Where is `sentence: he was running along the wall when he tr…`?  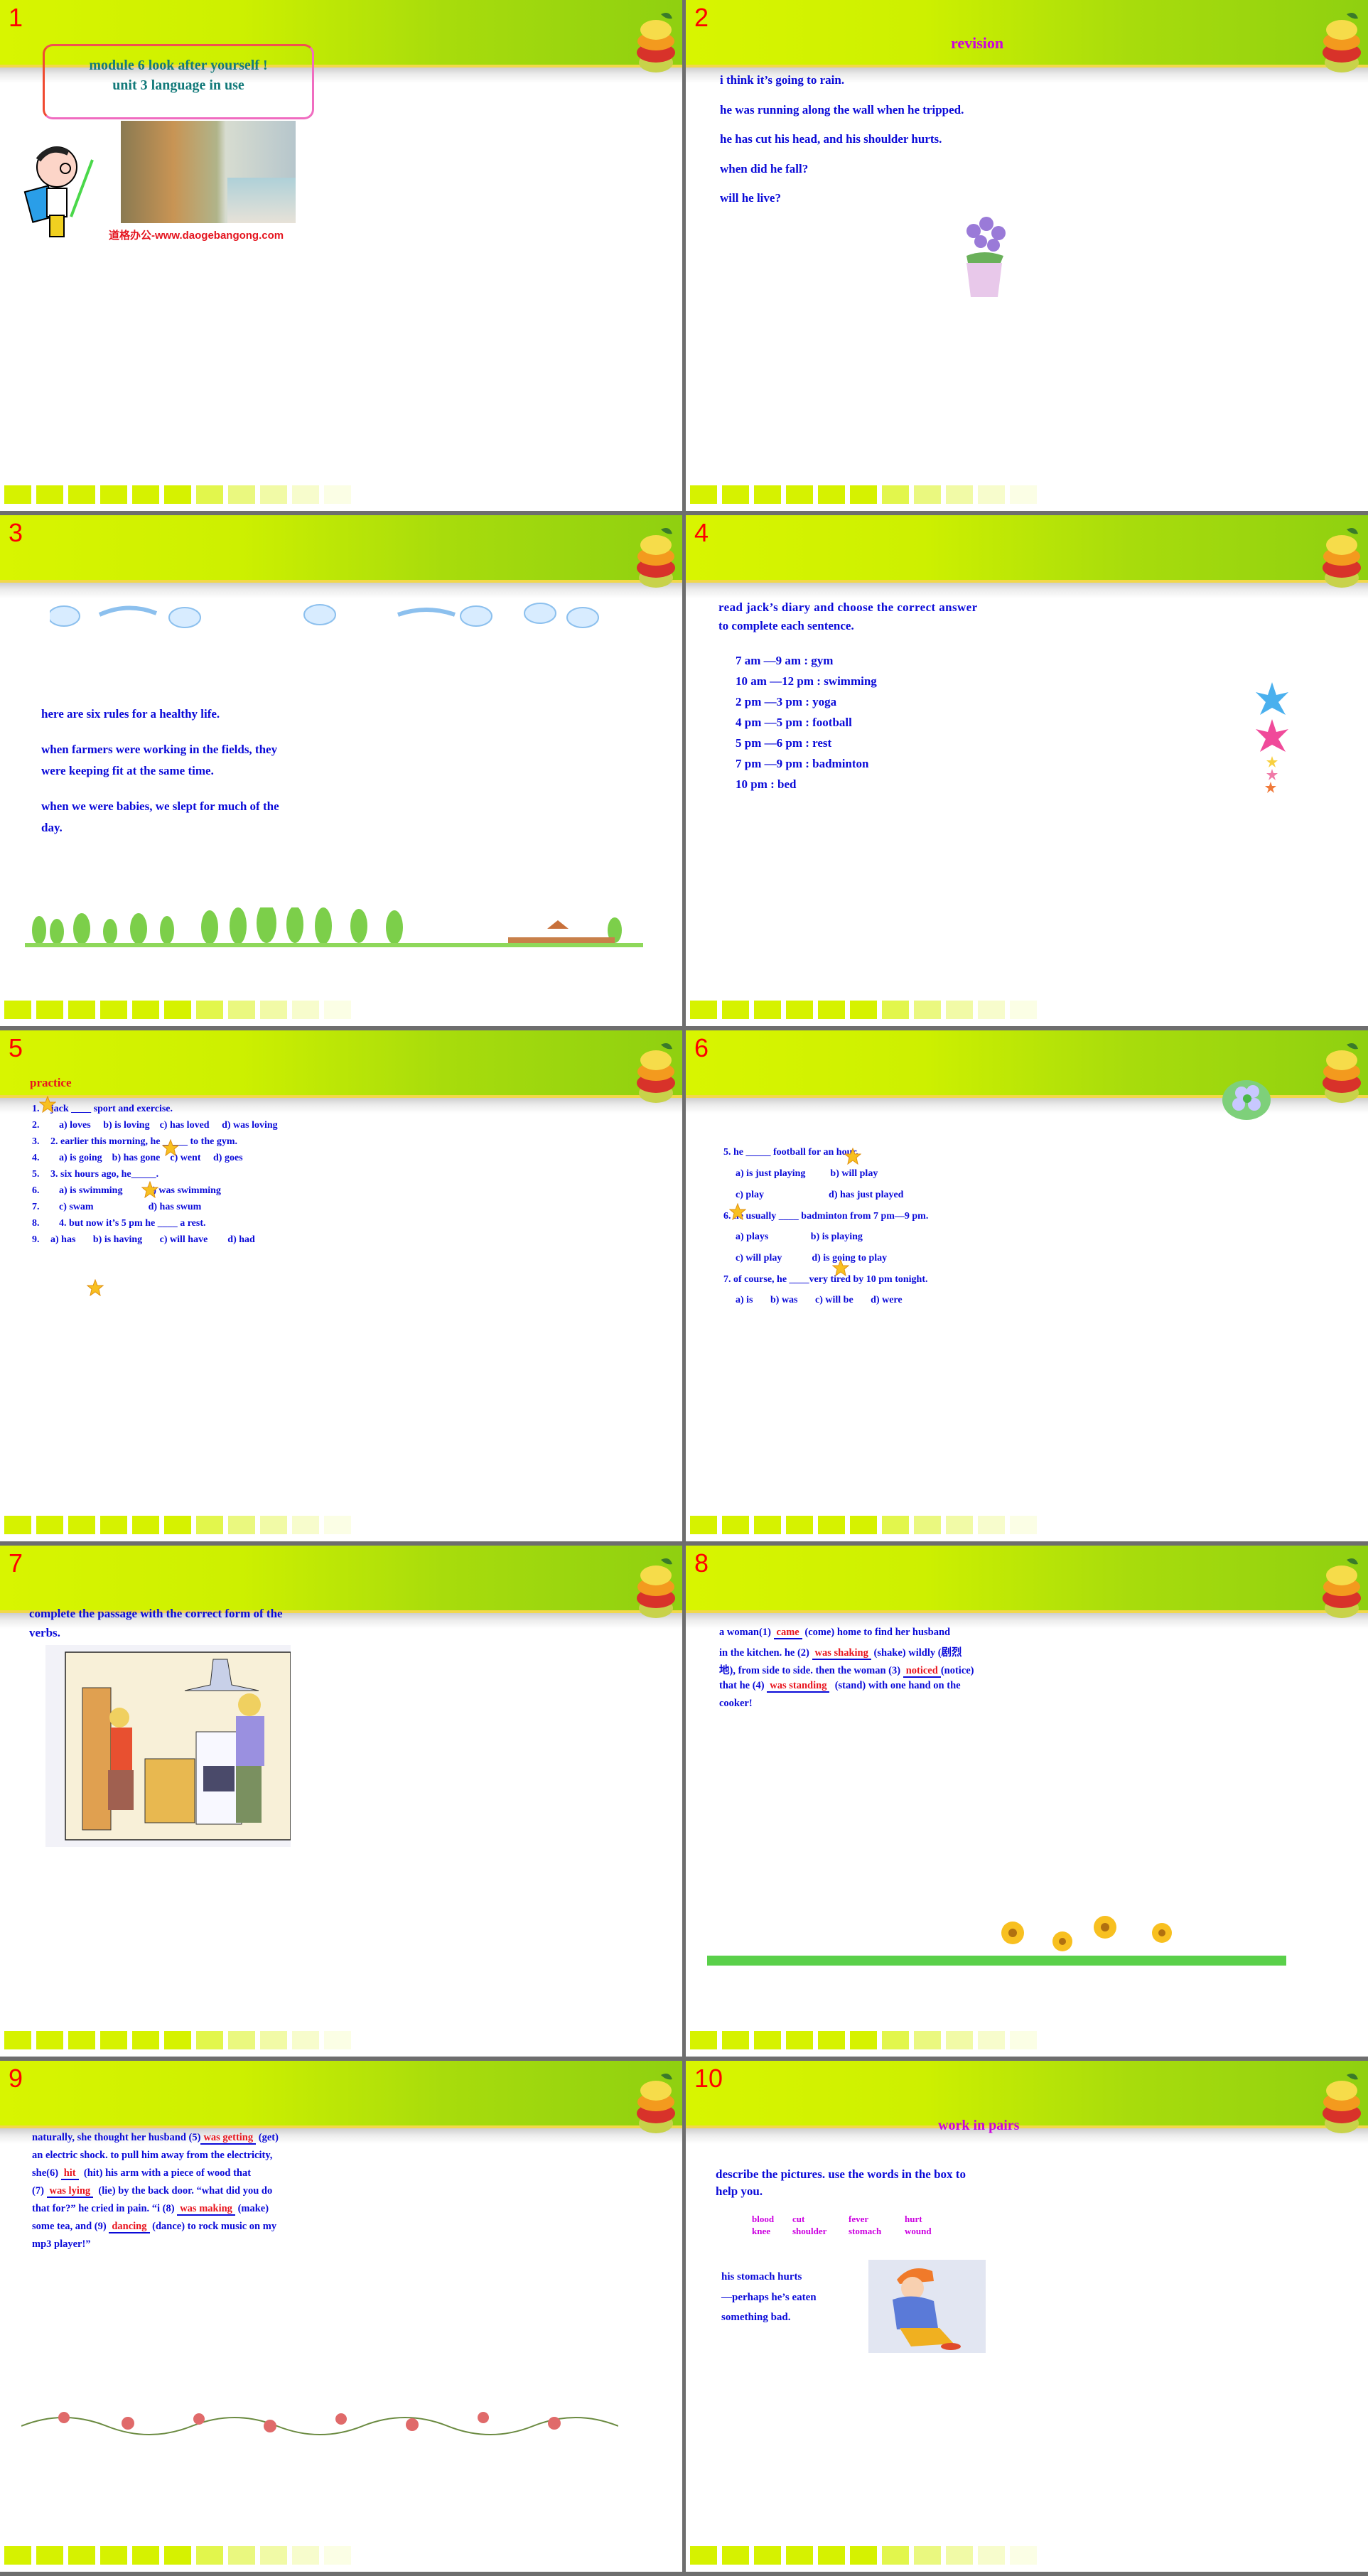
sentence: he was running along the wall when he tr… is located at coordinates (842, 110).